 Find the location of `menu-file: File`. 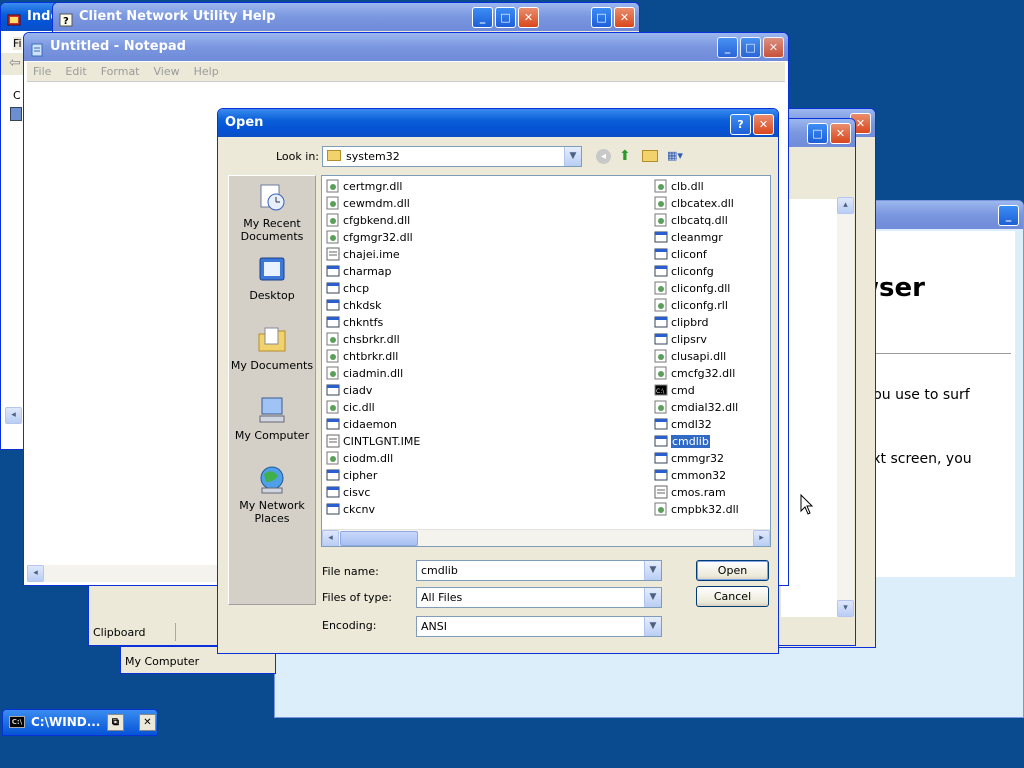

menu-file: File is located at coordinates (42, 71).